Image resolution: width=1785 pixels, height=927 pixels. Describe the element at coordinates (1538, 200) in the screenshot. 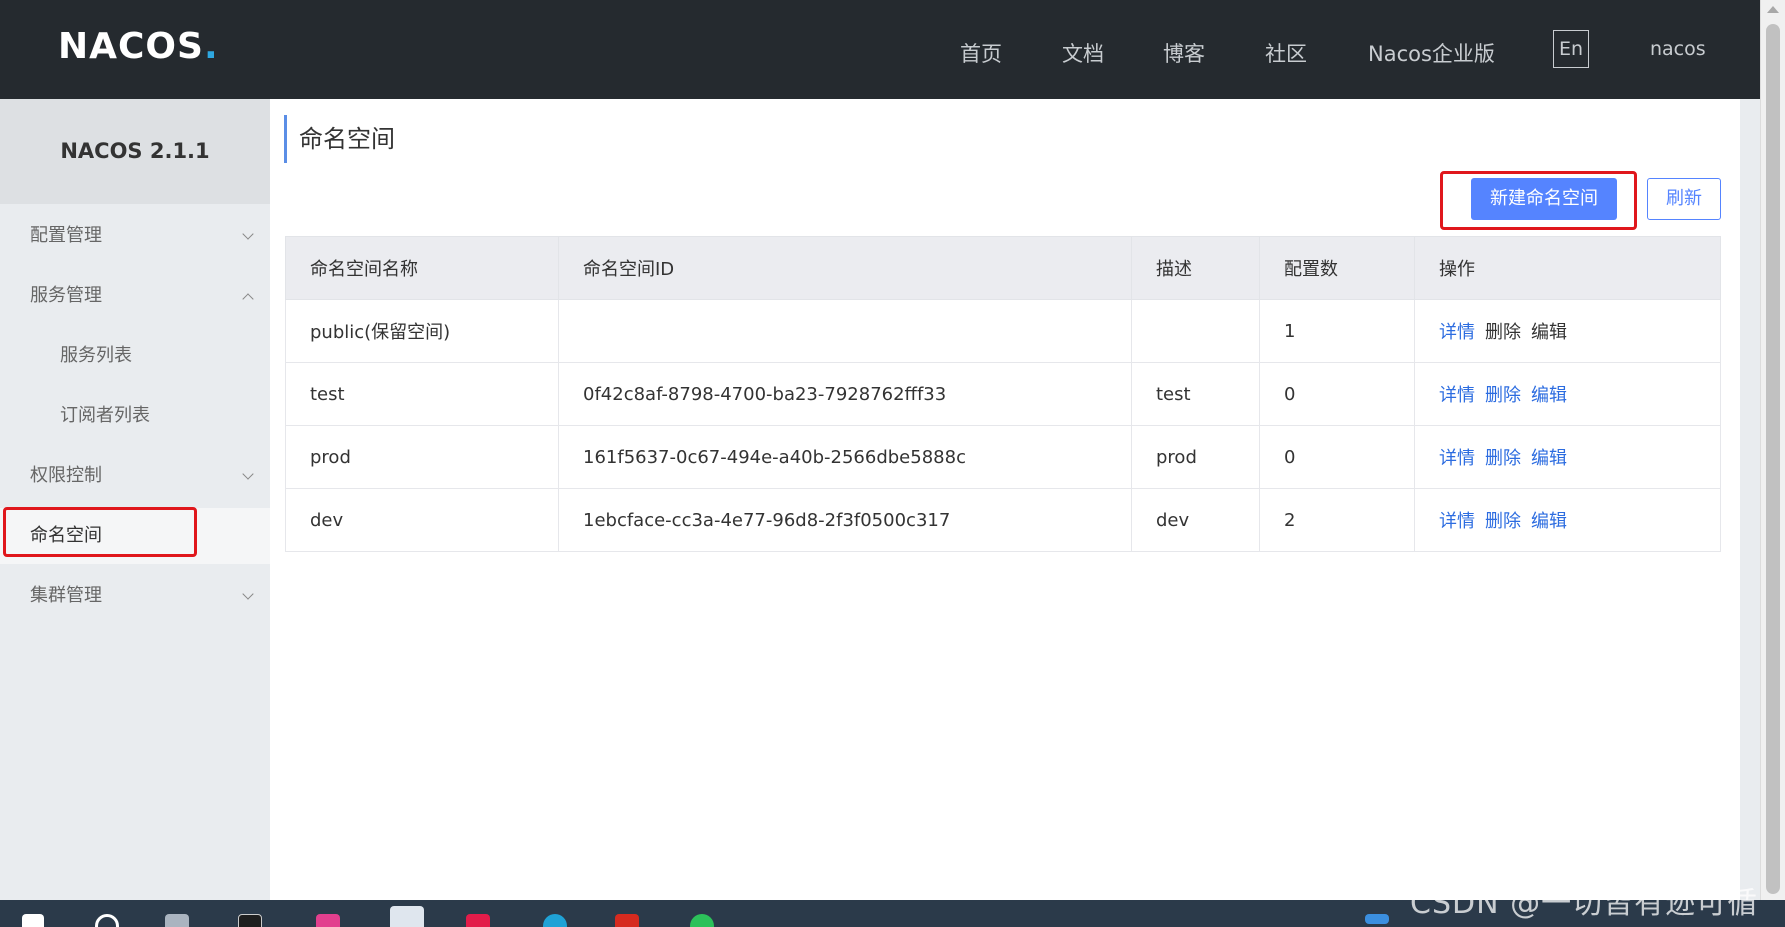

I see `highlight-box-new-namespace` at that location.